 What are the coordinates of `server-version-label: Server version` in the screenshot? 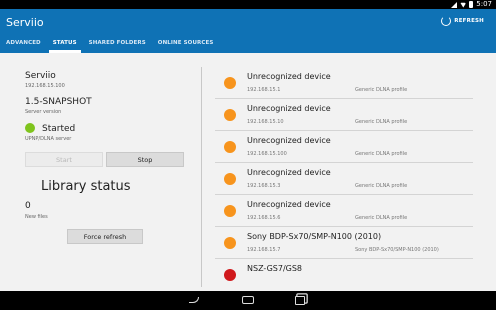 It's located at (43, 112).